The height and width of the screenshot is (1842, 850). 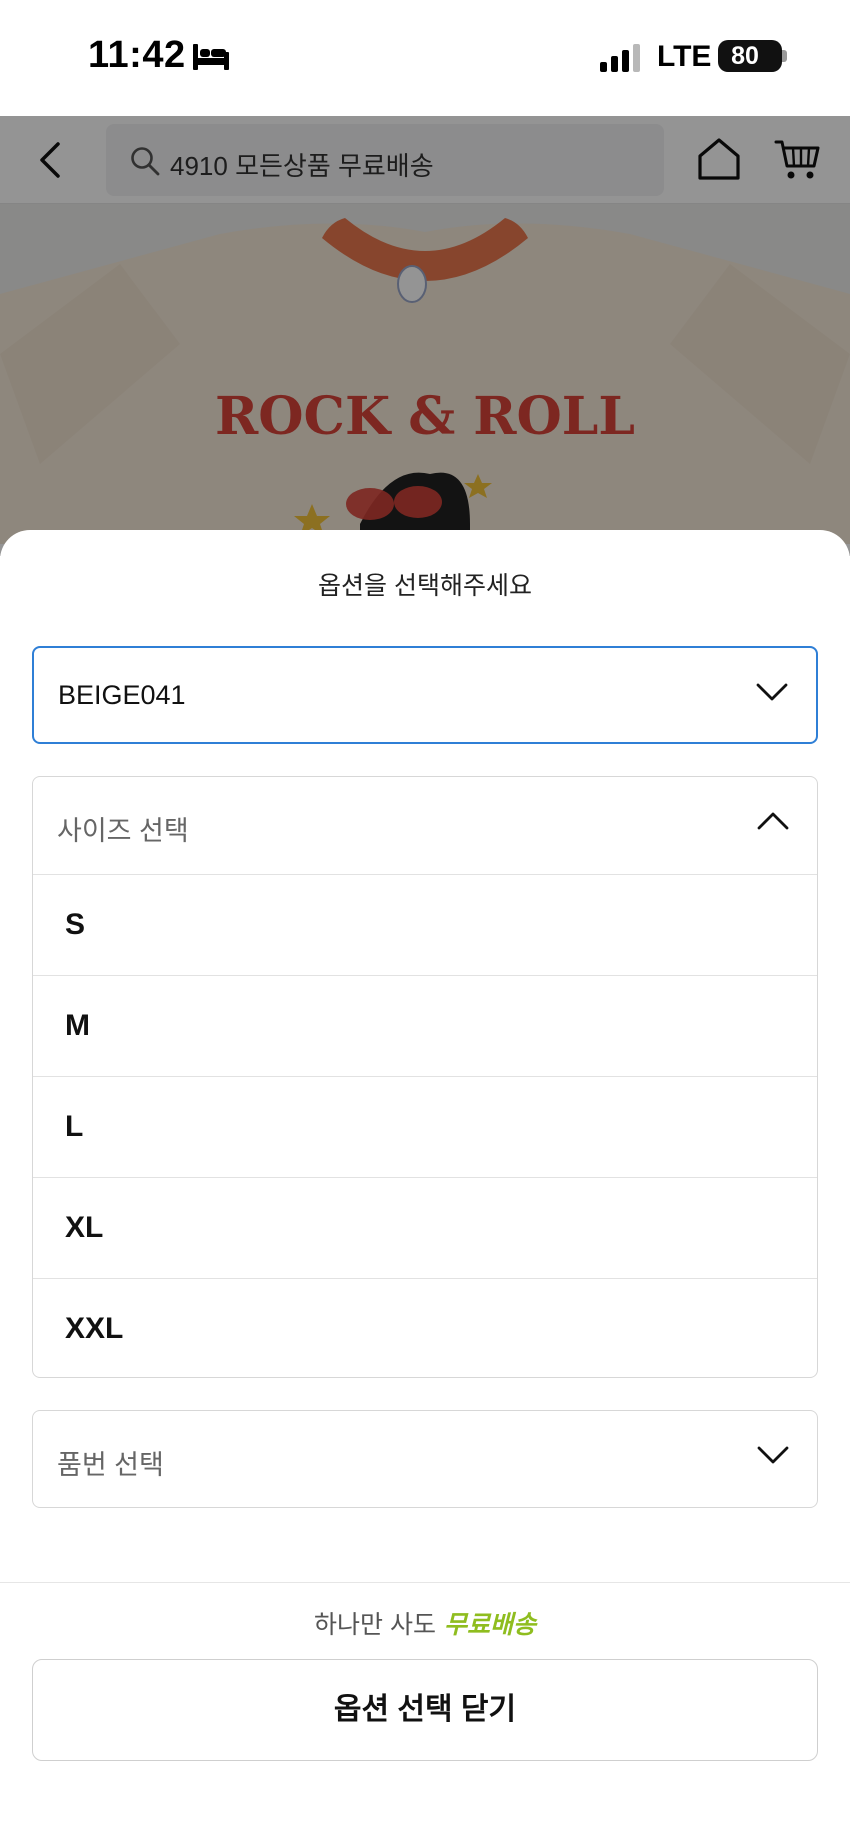 What do you see at coordinates (684, 56) in the screenshot?
I see `network-label: LTE` at bounding box center [684, 56].